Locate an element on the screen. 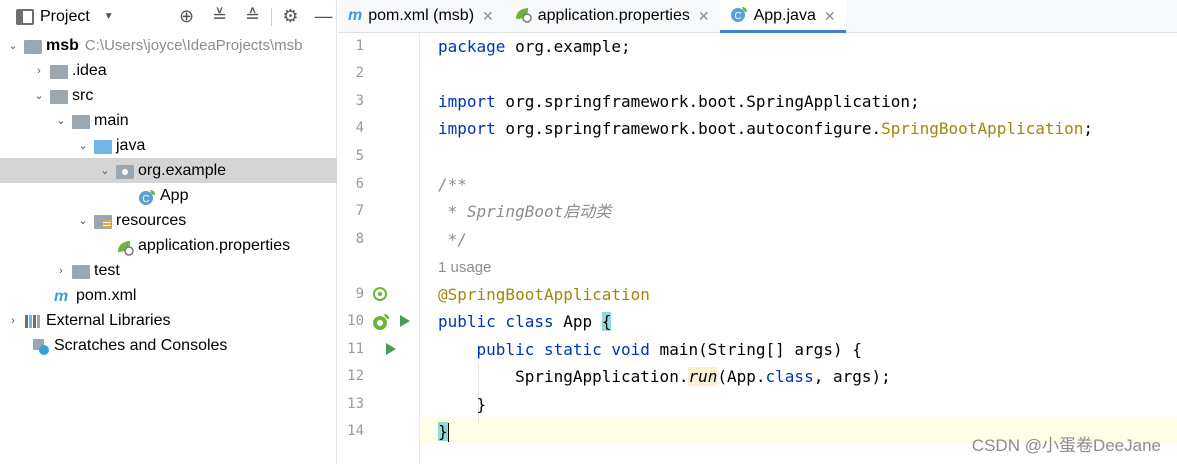 This screenshot has width=1177, height=464. line-number: 8 is located at coordinates (359, 239).